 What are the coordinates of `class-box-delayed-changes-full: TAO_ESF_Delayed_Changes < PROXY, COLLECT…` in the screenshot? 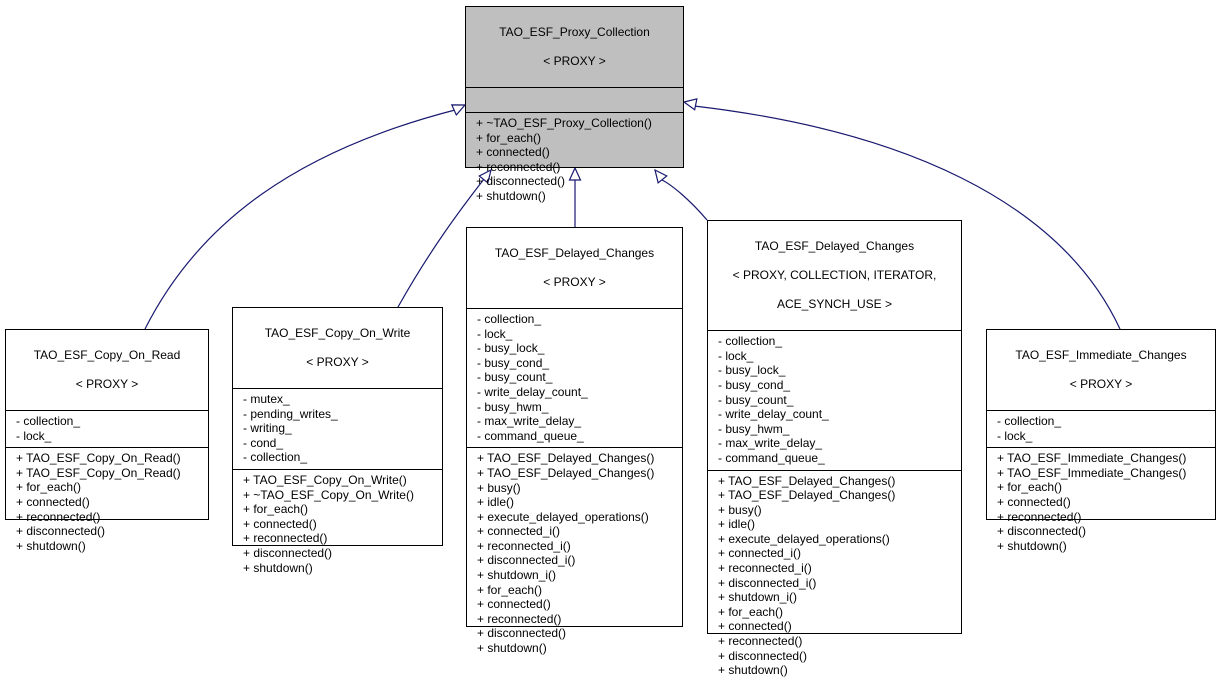 It's located at (834, 448).